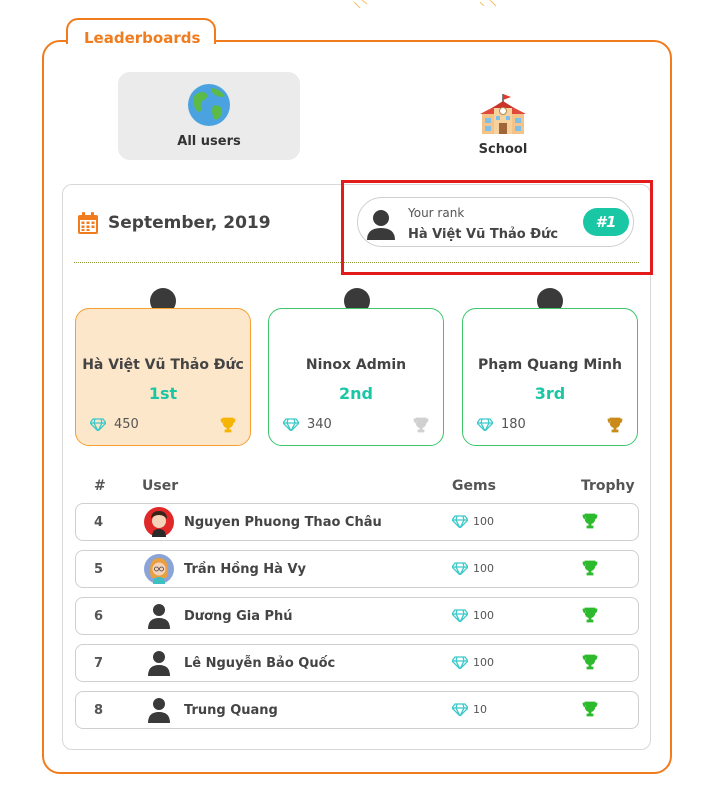  Describe the element at coordinates (357, 710) in the screenshot. I see `table-row: 8 Trung Quang 10` at that location.